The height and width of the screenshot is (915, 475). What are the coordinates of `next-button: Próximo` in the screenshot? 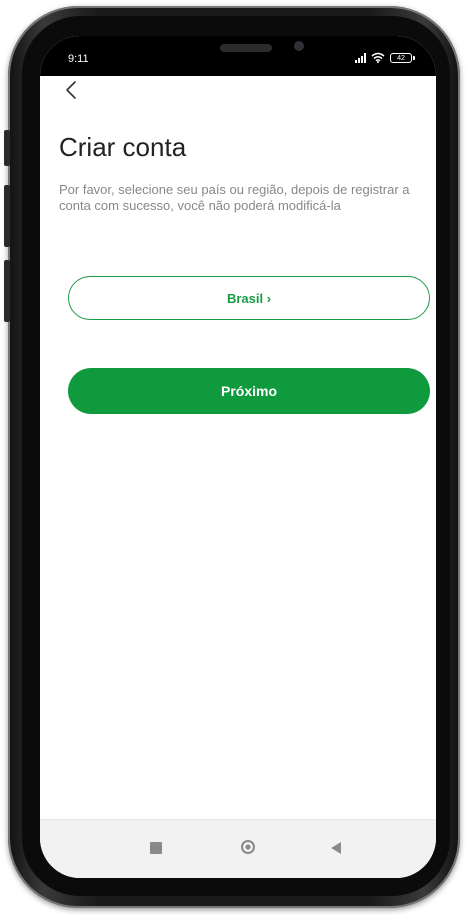 It's located at (249, 391).